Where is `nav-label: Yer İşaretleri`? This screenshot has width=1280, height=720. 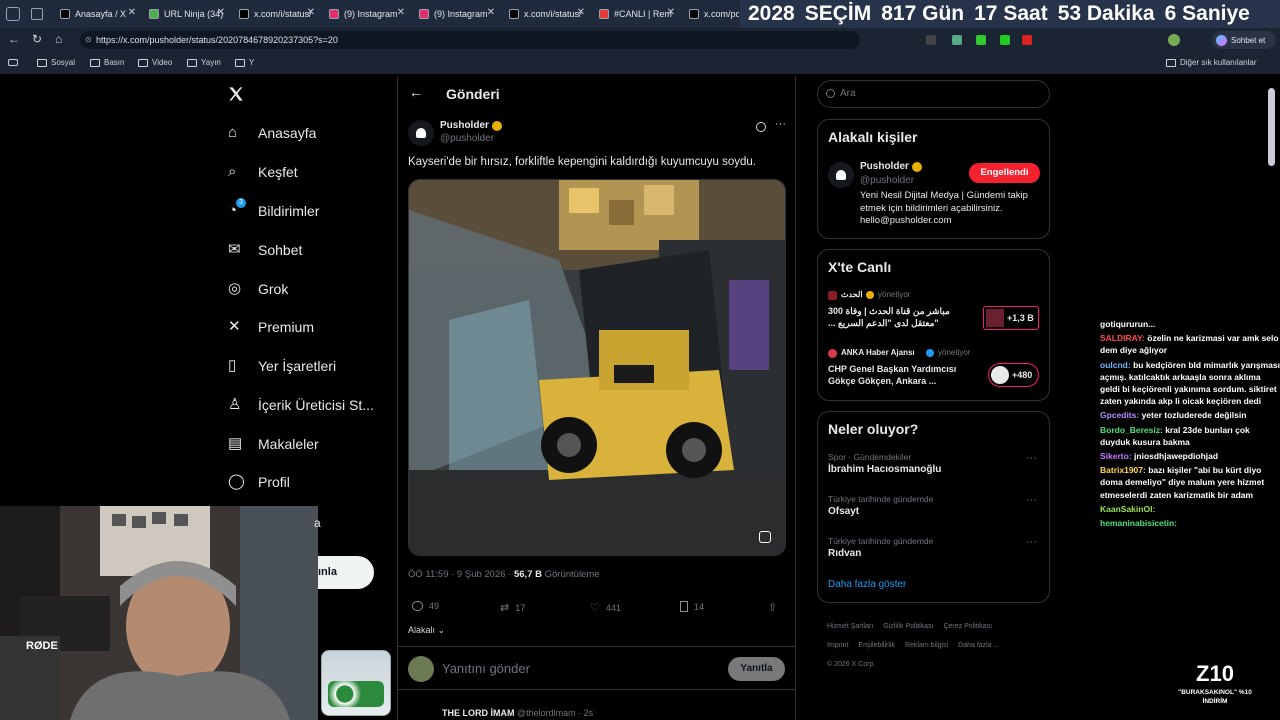 nav-label: Yer İşaretleri is located at coordinates (297, 366).